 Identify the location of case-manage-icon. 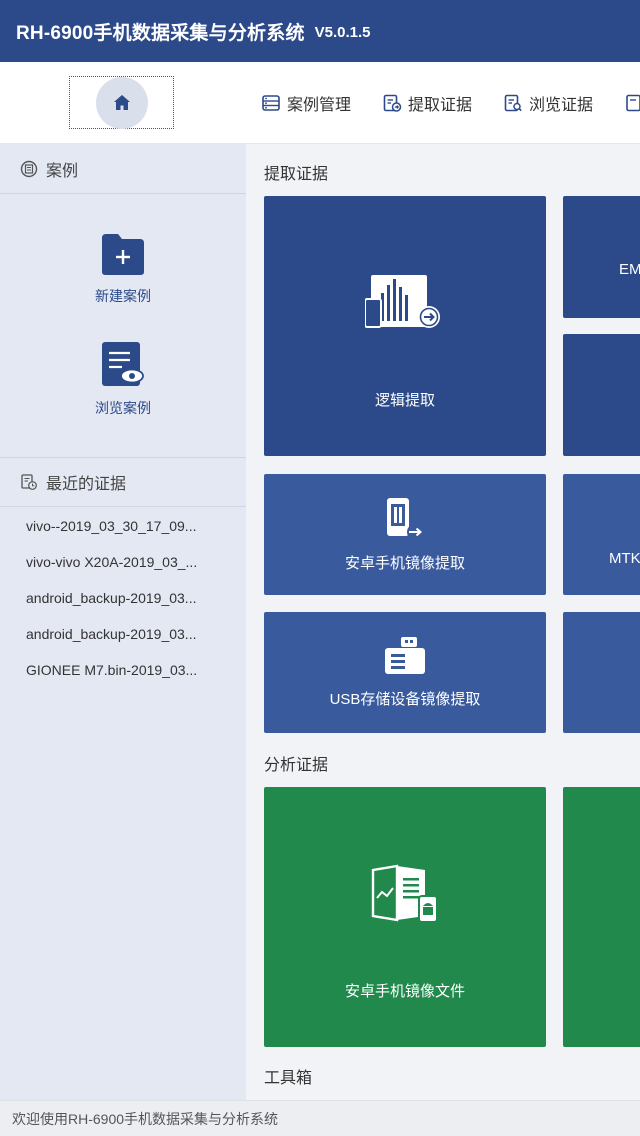
(271, 103).